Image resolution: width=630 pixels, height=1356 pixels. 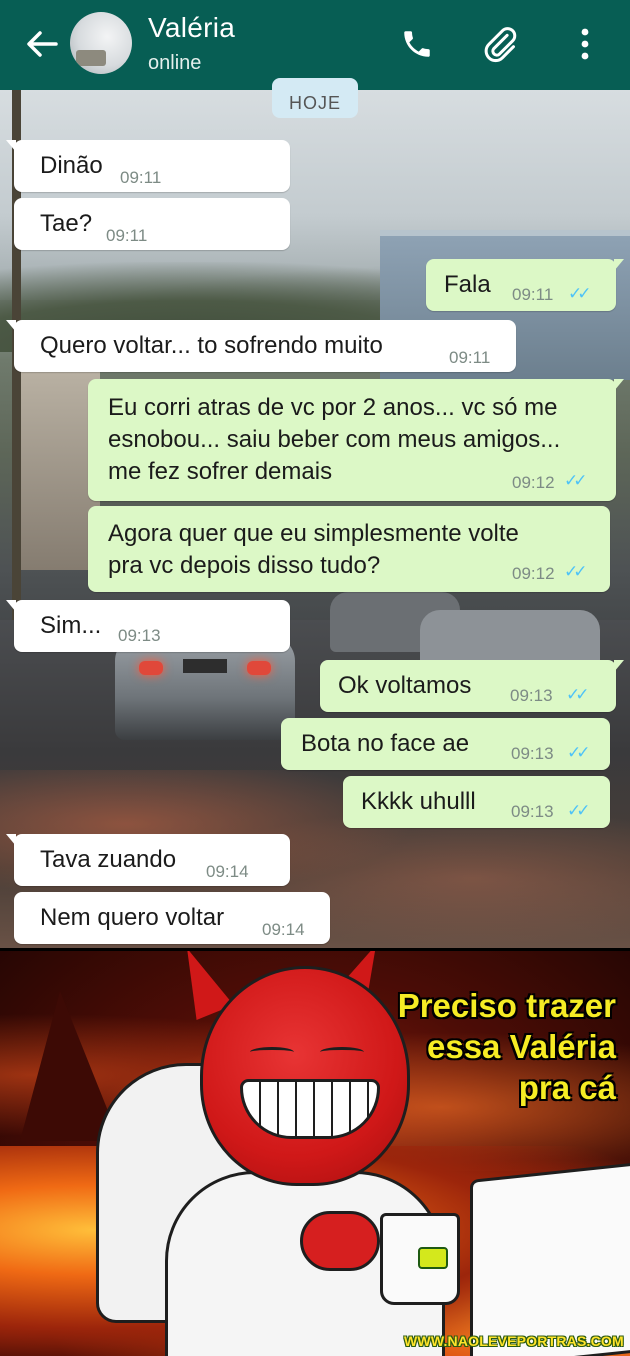 I want to click on message-text: Ok voltamos, so click(x=405, y=685).